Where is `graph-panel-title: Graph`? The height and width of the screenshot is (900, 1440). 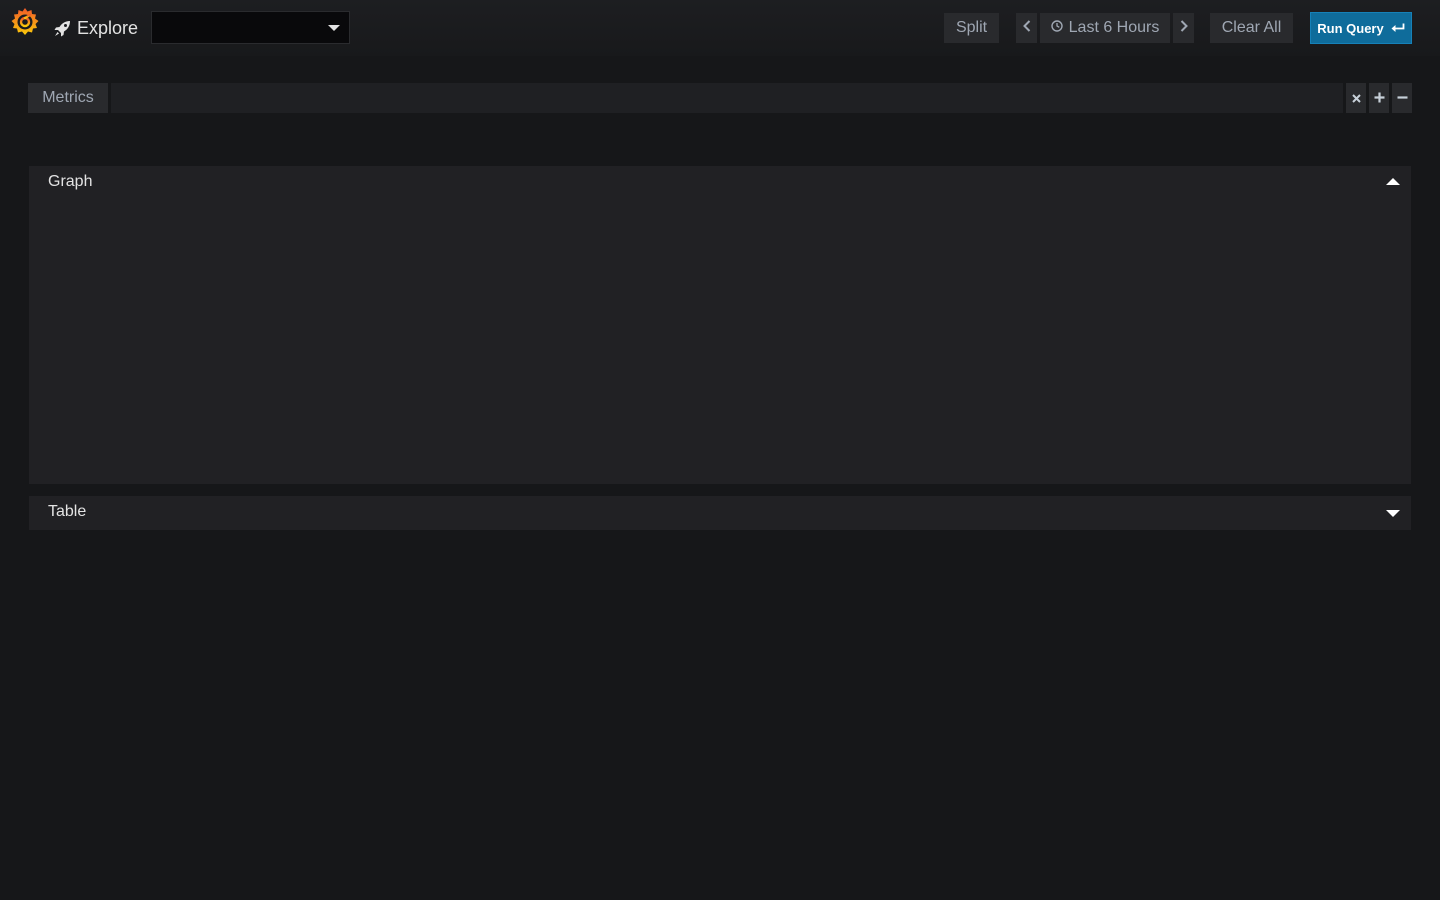
graph-panel-title: Graph is located at coordinates (70, 181).